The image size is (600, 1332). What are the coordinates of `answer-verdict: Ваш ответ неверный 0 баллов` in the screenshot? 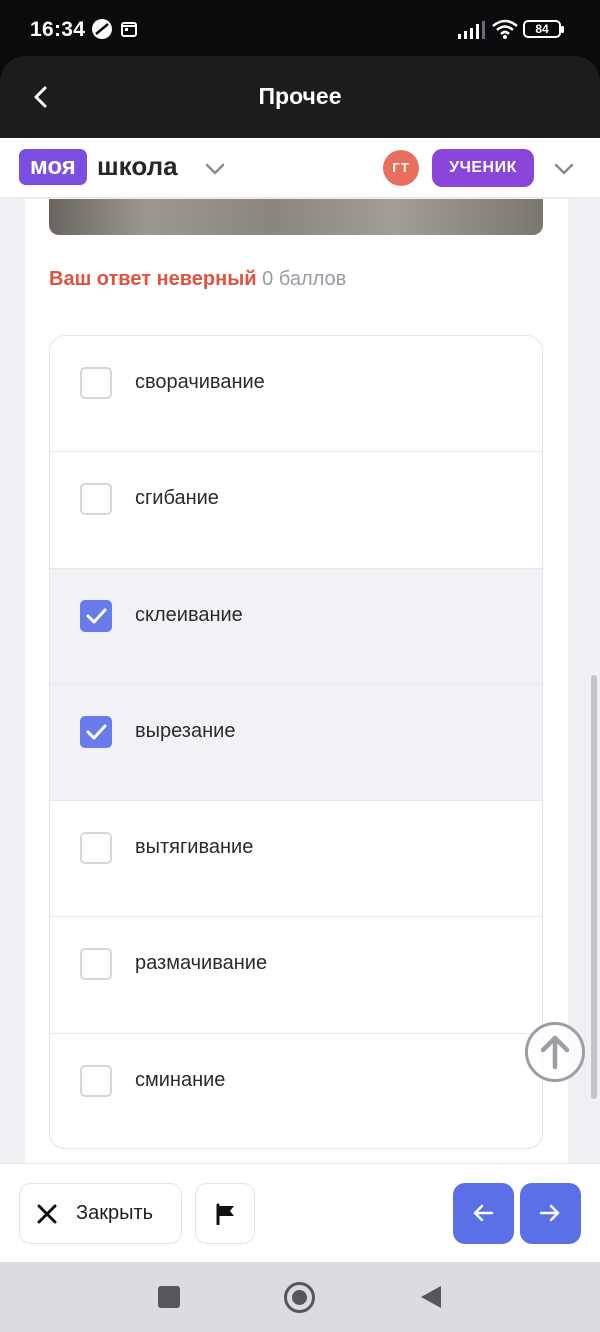 It's located at (197, 279).